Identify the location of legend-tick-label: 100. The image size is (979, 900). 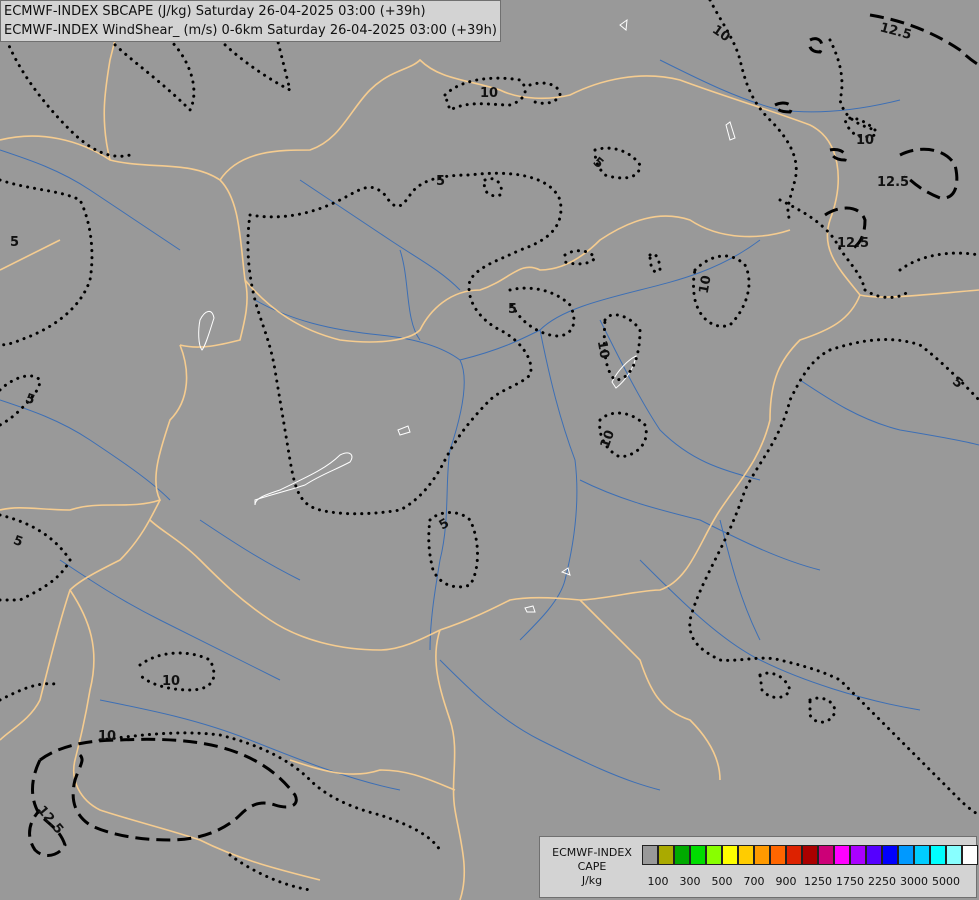
(658, 881).